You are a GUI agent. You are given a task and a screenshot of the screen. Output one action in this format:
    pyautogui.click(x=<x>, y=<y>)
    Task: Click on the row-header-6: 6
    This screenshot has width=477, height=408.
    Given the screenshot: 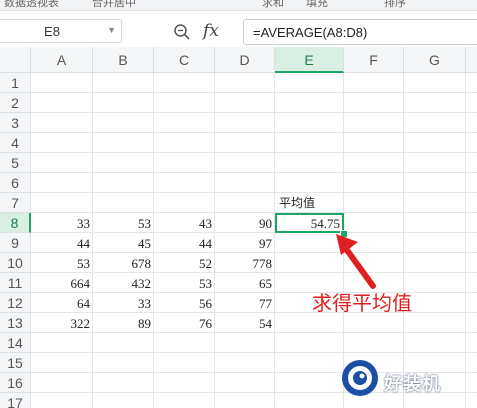 What is the action you would take?
    pyautogui.click(x=15, y=183)
    